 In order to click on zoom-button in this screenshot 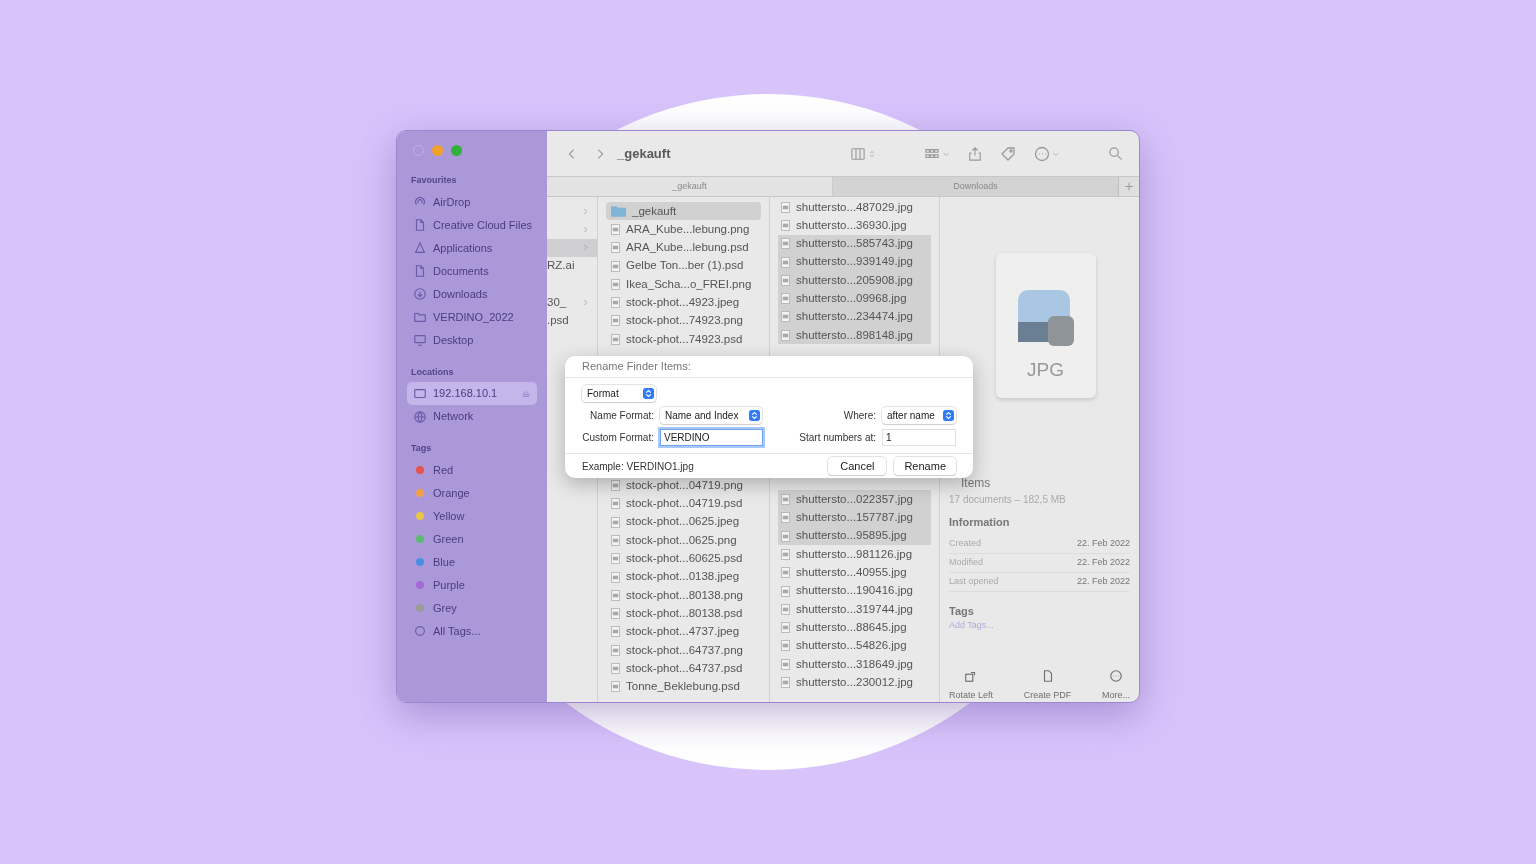, I will do `click(456, 150)`.